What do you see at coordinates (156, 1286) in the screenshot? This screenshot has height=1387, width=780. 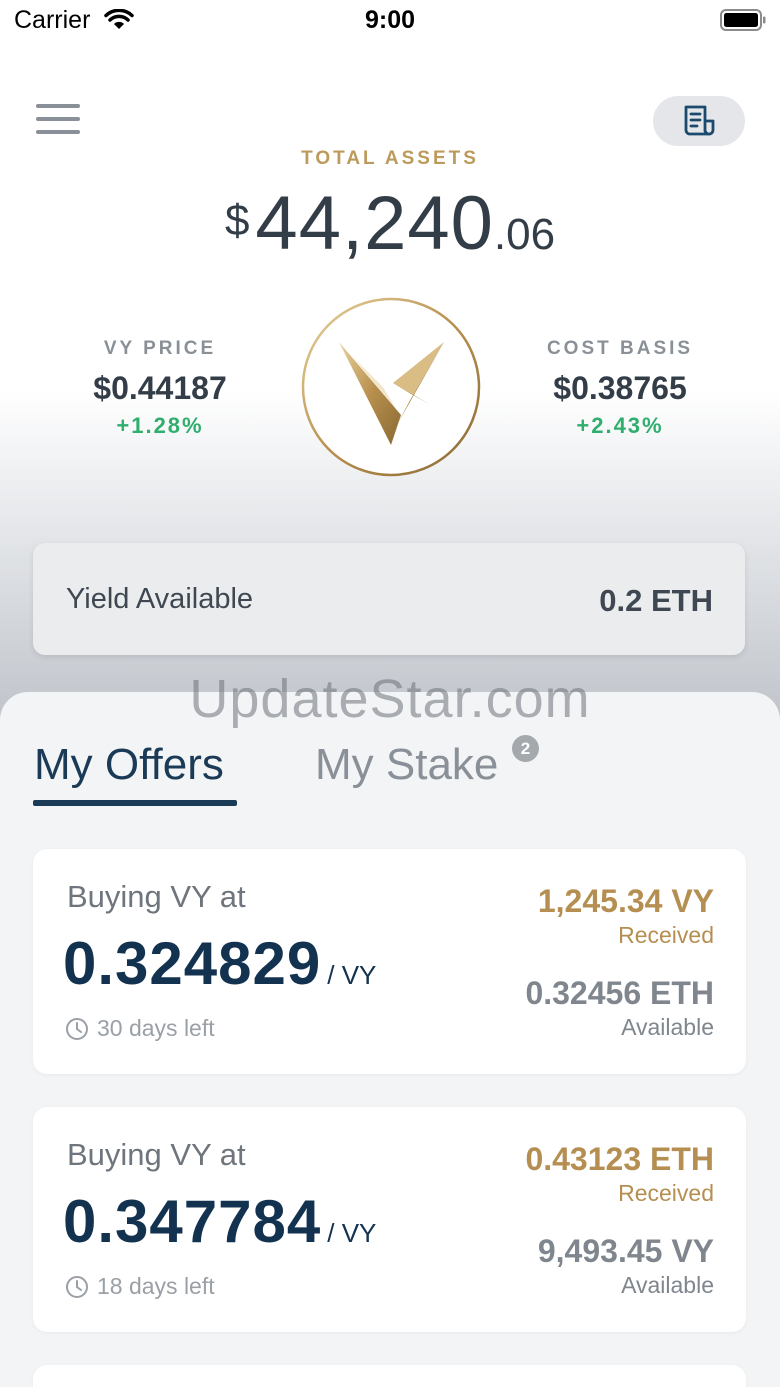 I see `offer-days-text: 18 days left` at bounding box center [156, 1286].